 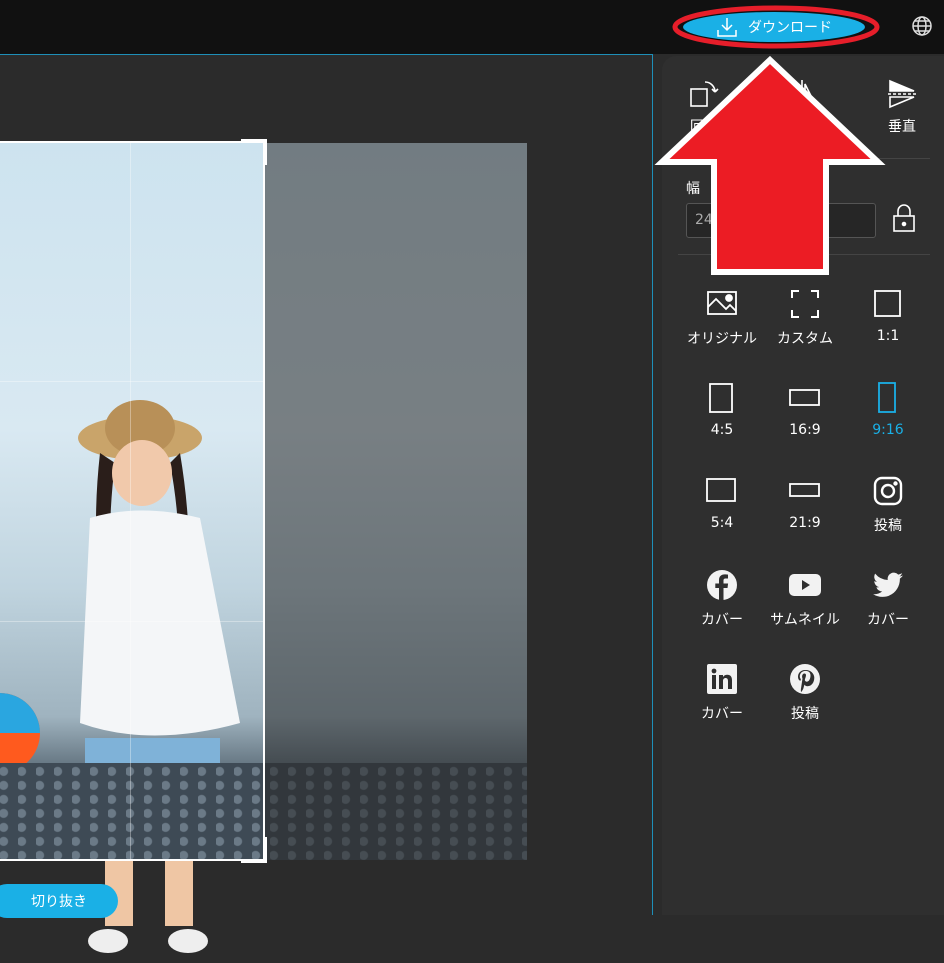 I want to click on flip-vertical-icon, so click(x=902, y=94).